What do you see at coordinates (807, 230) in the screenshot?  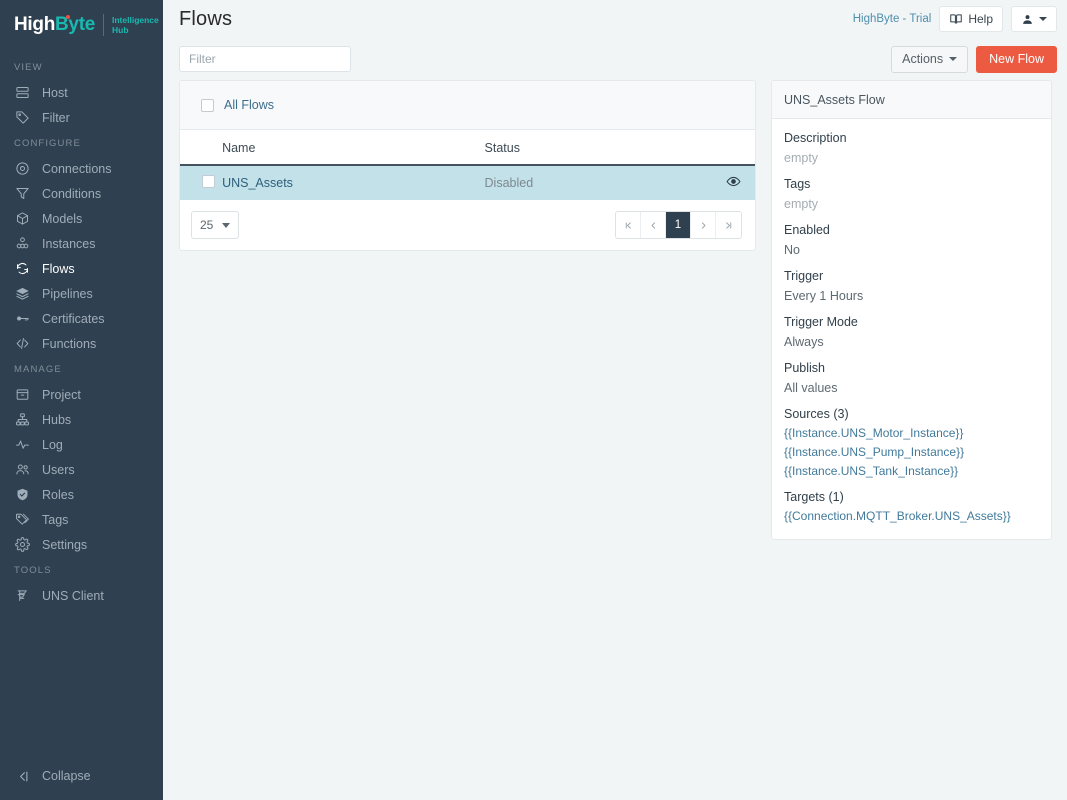 I see `detail-label: Enabled` at bounding box center [807, 230].